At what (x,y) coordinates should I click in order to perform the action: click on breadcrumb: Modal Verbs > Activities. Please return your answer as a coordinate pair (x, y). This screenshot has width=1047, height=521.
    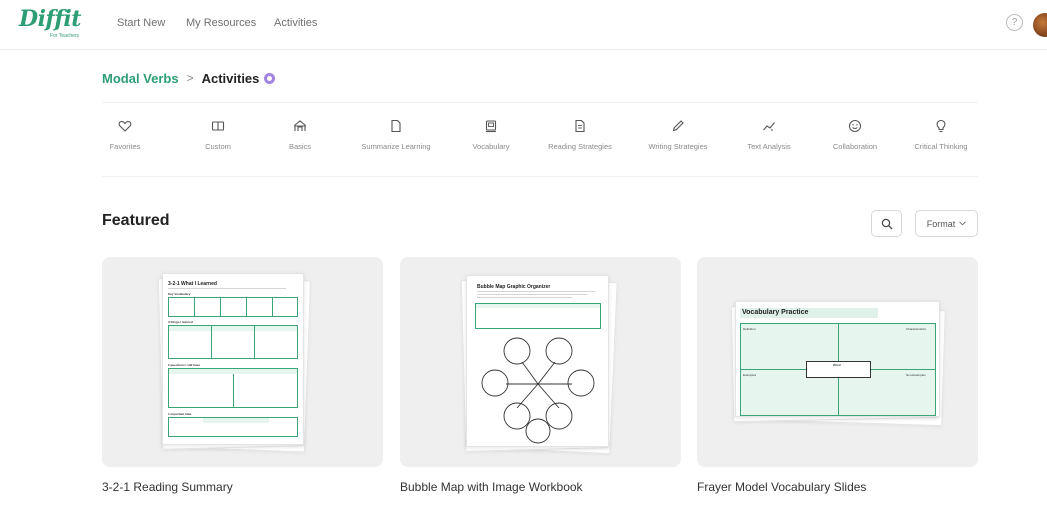
    Looking at the image, I should click on (189, 78).